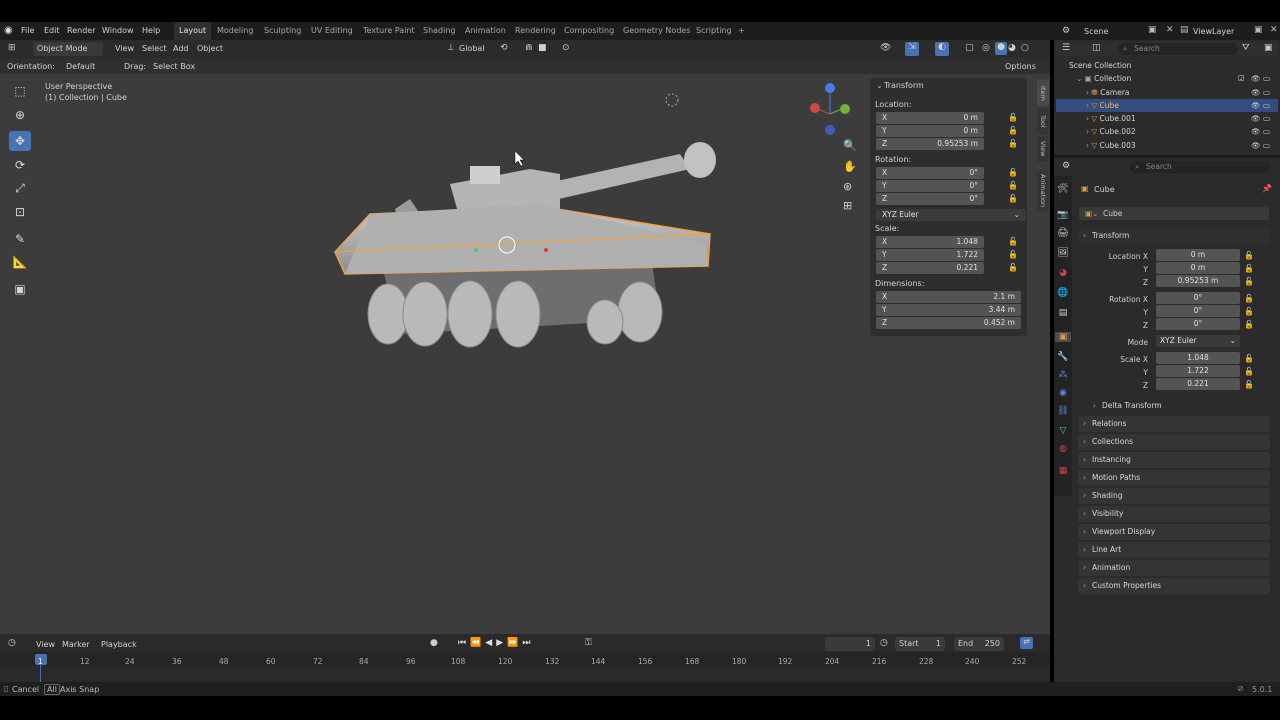 The width and height of the screenshot is (1280, 720). What do you see at coordinates (930, 268) in the screenshot?
I see `scale-z-field: Z 0.221` at bounding box center [930, 268].